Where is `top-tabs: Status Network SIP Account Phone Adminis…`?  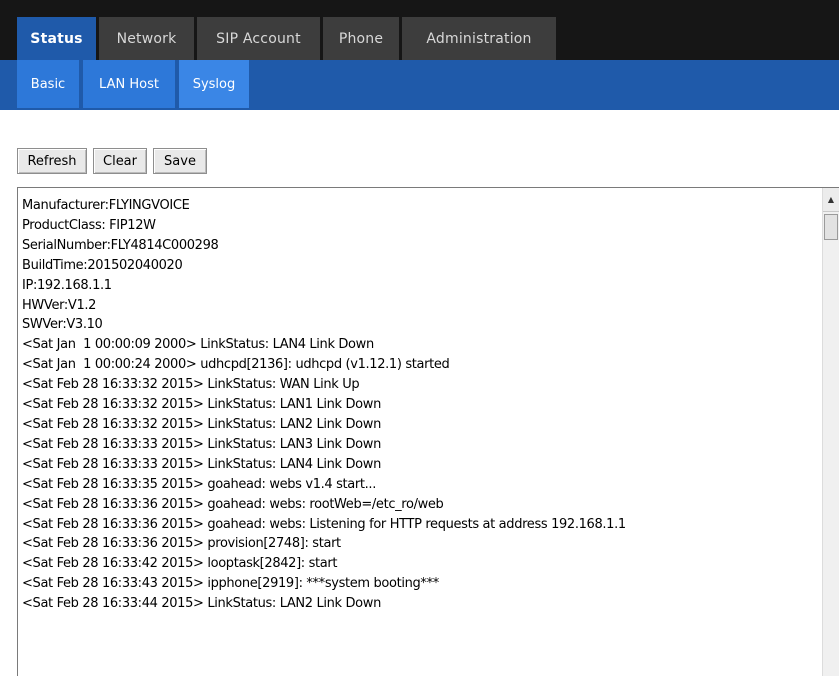 top-tabs: Status Network SIP Account Phone Adminis… is located at coordinates (288, 38).